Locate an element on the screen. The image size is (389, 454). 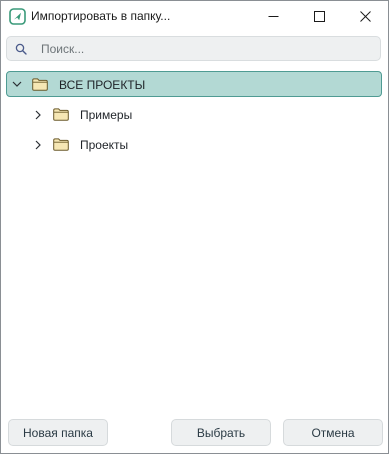
tree-item-label: Проекты is located at coordinates (104, 145).